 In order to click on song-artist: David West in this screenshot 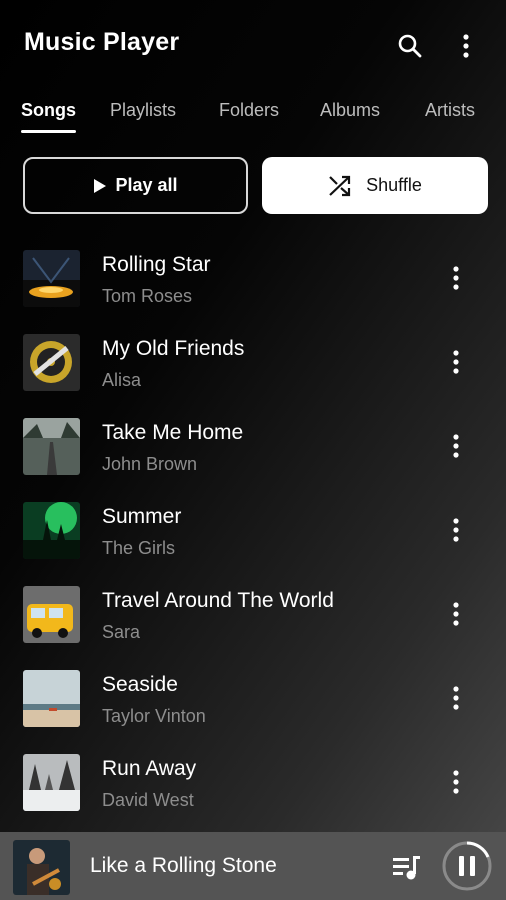, I will do `click(148, 800)`.